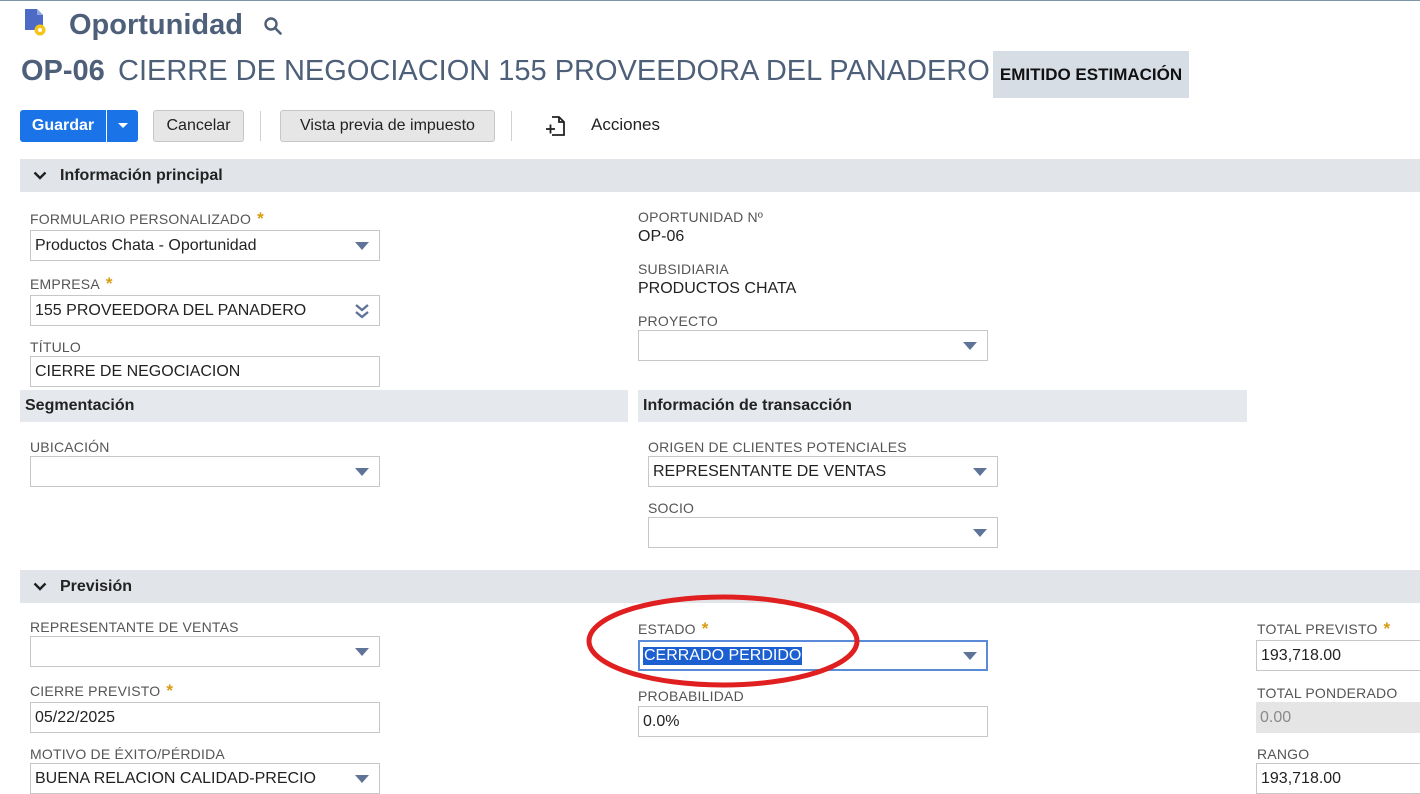 This screenshot has height=794, width=1420. I want to click on subsection-segmentation: Segmentación, so click(324, 406).